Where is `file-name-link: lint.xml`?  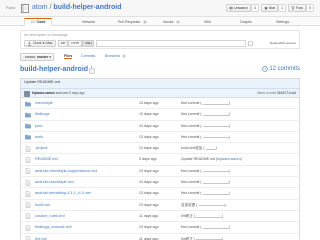 file-name-link: lint.xml is located at coordinates (41, 238).